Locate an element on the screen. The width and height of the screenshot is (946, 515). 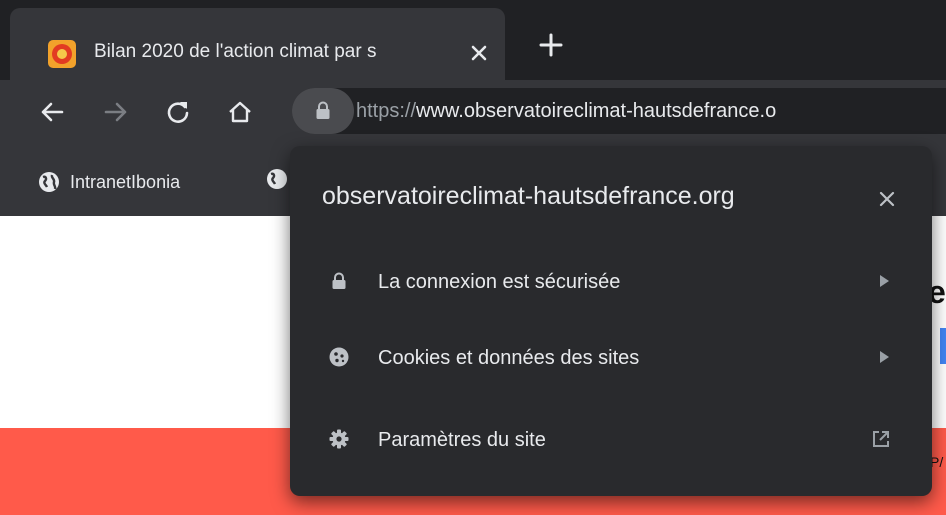
forward-arrow-icon is located at coordinates (116, 112).